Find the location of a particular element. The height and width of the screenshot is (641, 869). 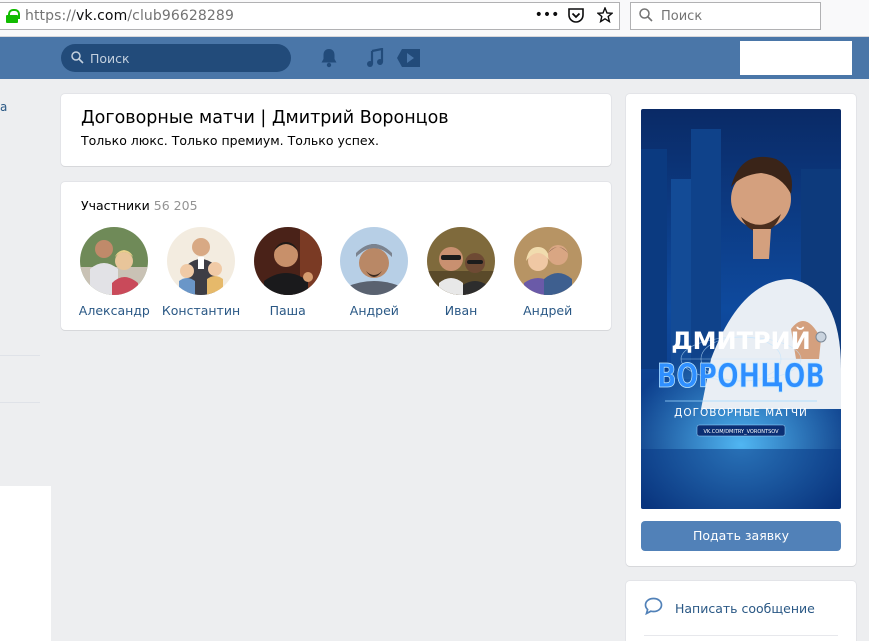

member-name: Александр is located at coordinates (114, 310).